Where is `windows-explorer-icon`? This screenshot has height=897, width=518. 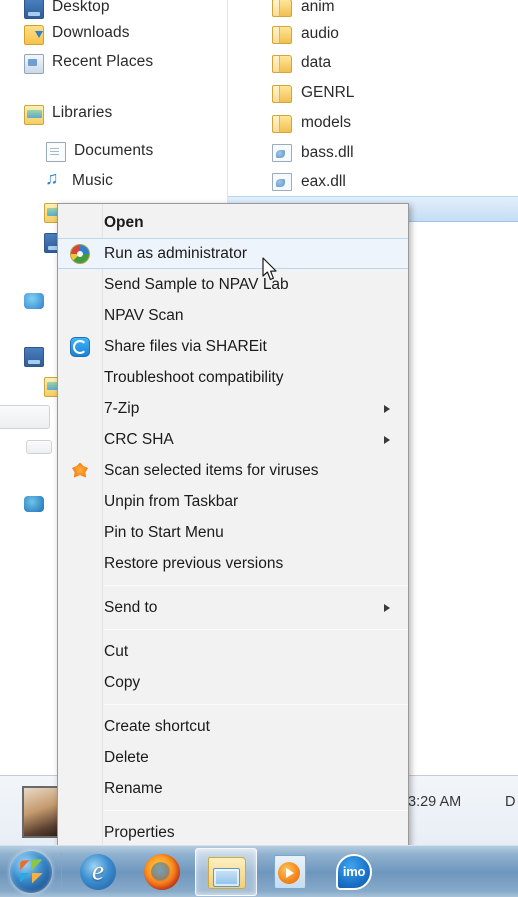 windows-explorer-icon is located at coordinates (227, 872).